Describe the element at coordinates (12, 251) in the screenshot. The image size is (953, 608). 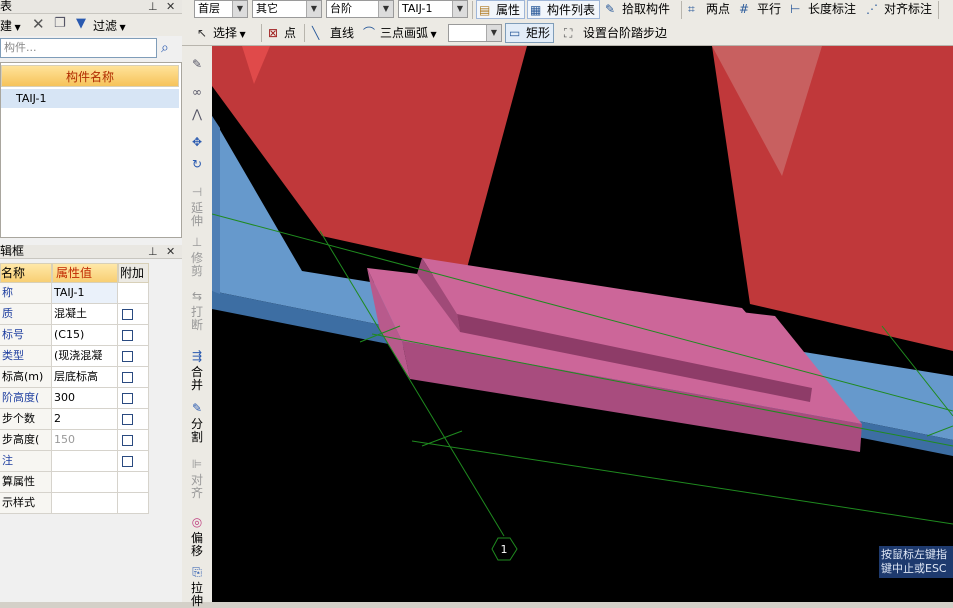
I see `props-title: 辑框` at that location.